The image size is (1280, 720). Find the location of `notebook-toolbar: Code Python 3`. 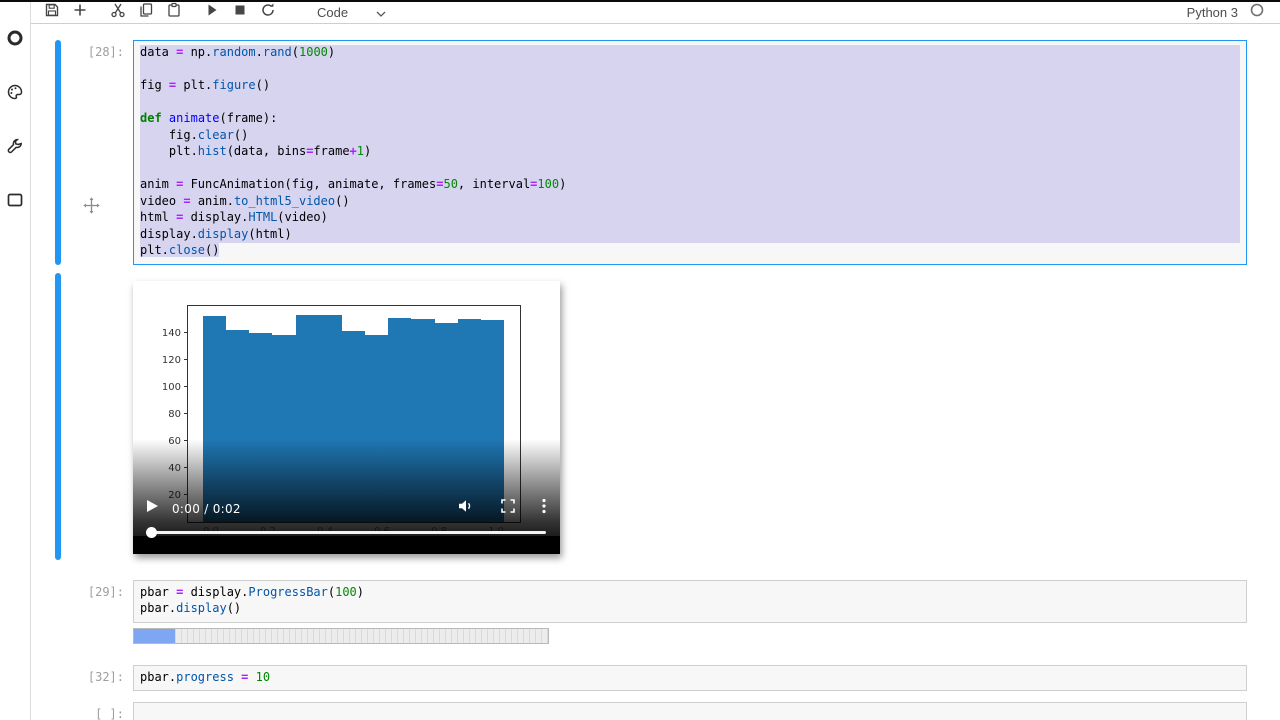

notebook-toolbar: Code Python 3 is located at coordinates (655, 13).